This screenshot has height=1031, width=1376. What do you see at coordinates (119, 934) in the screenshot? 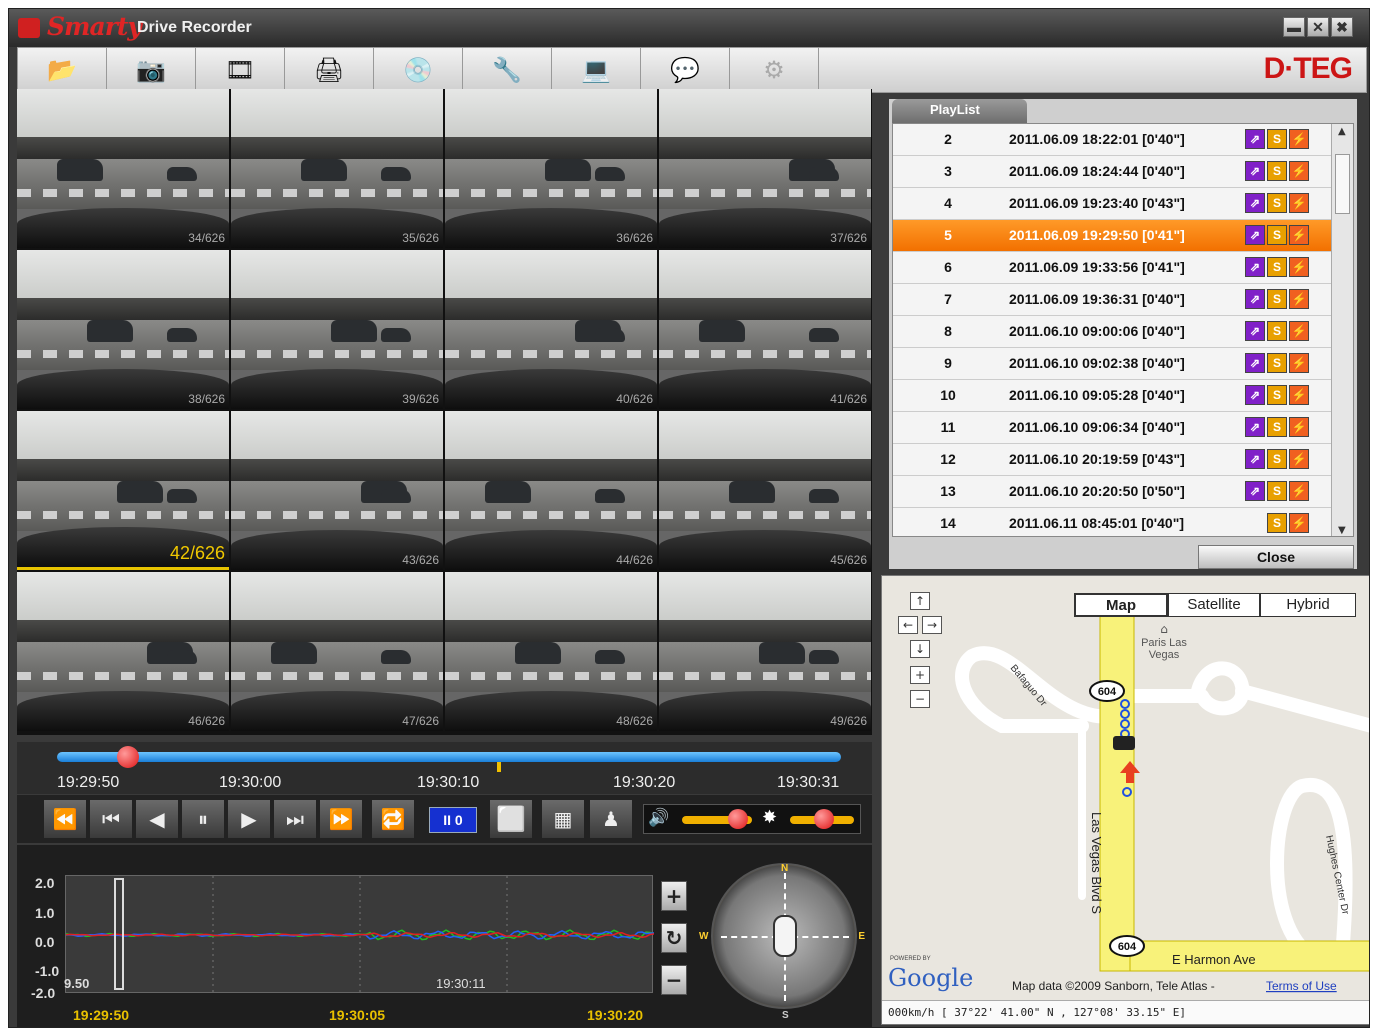
I see `graph-cursor` at bounding box center [119, 934].